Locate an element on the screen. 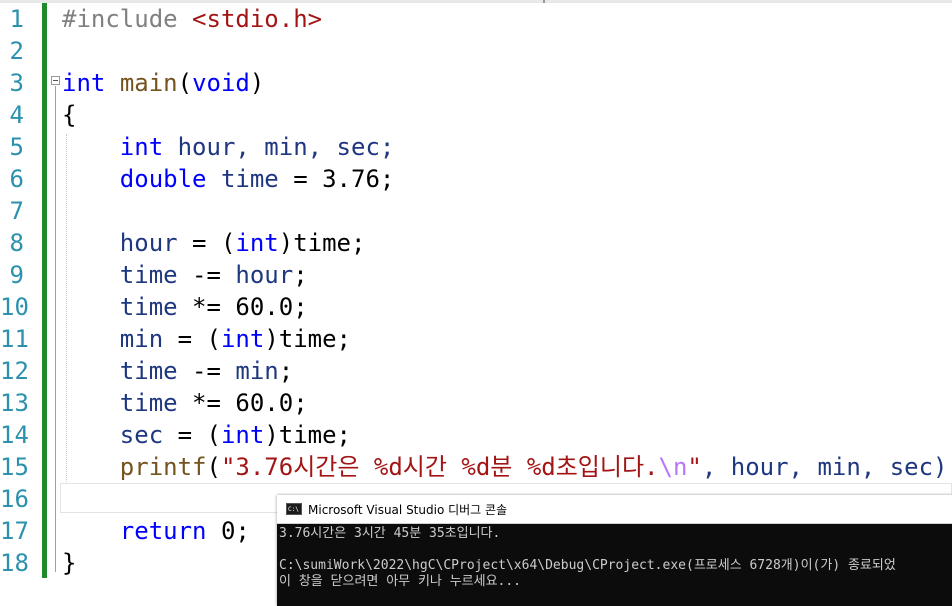  line-number: 10 is located at coordinates (14, 307).